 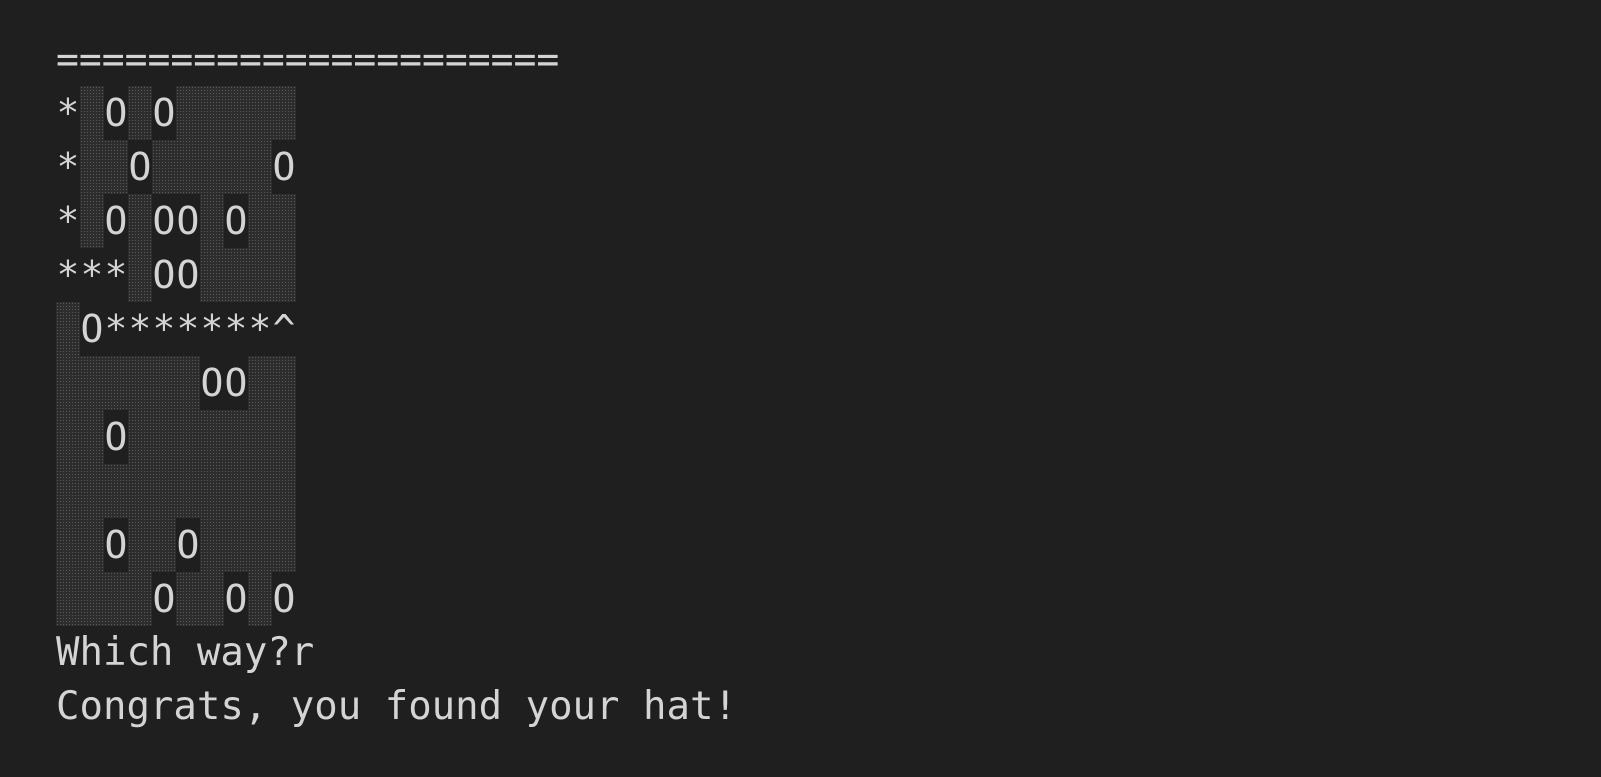 I want to click on hat-cell: ^, so click(x=284, y=329).